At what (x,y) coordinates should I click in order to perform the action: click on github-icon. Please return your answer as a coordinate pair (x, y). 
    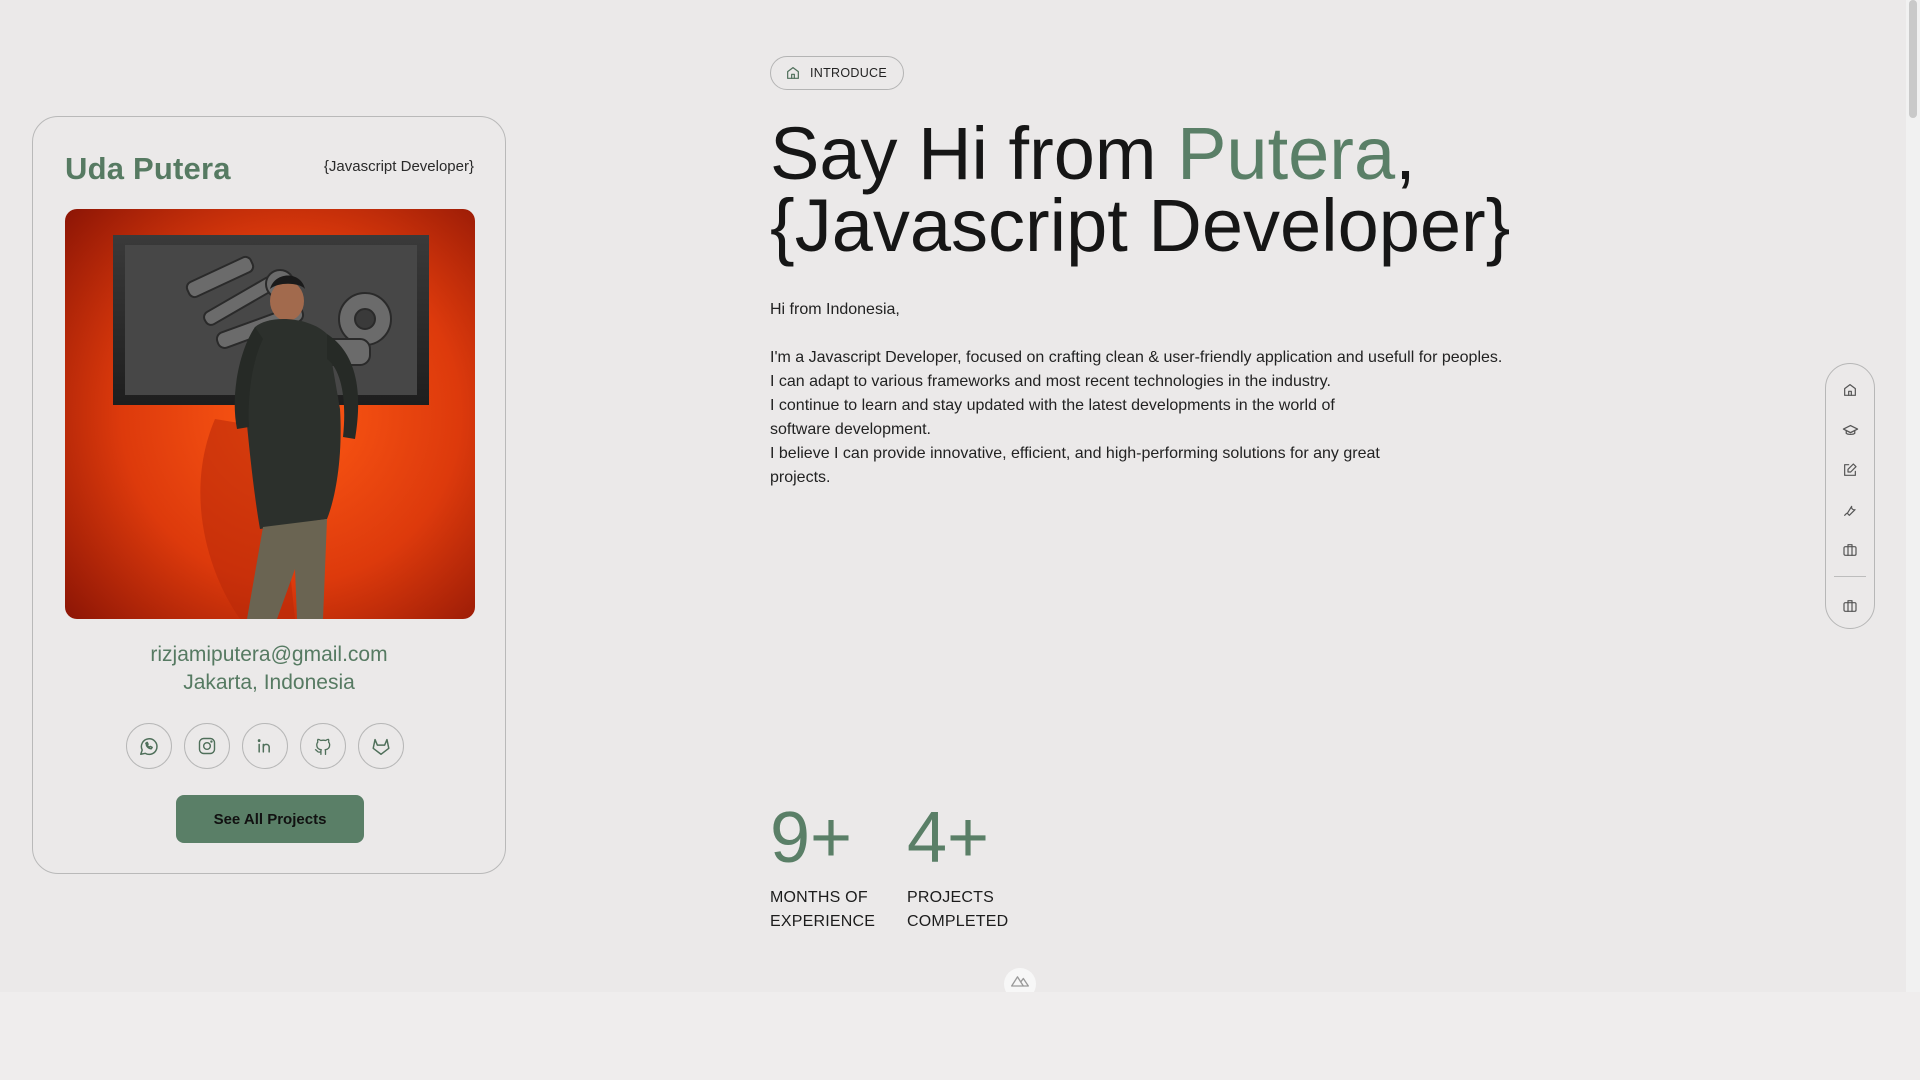
    Looking at the image, I should click on (322, 746).